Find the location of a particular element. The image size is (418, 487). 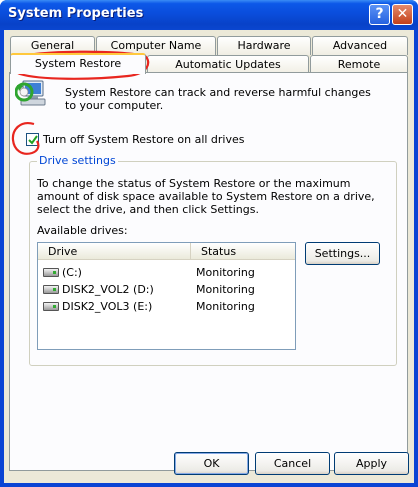

column-header-drive: Drive is located at coordinates (114, 251).